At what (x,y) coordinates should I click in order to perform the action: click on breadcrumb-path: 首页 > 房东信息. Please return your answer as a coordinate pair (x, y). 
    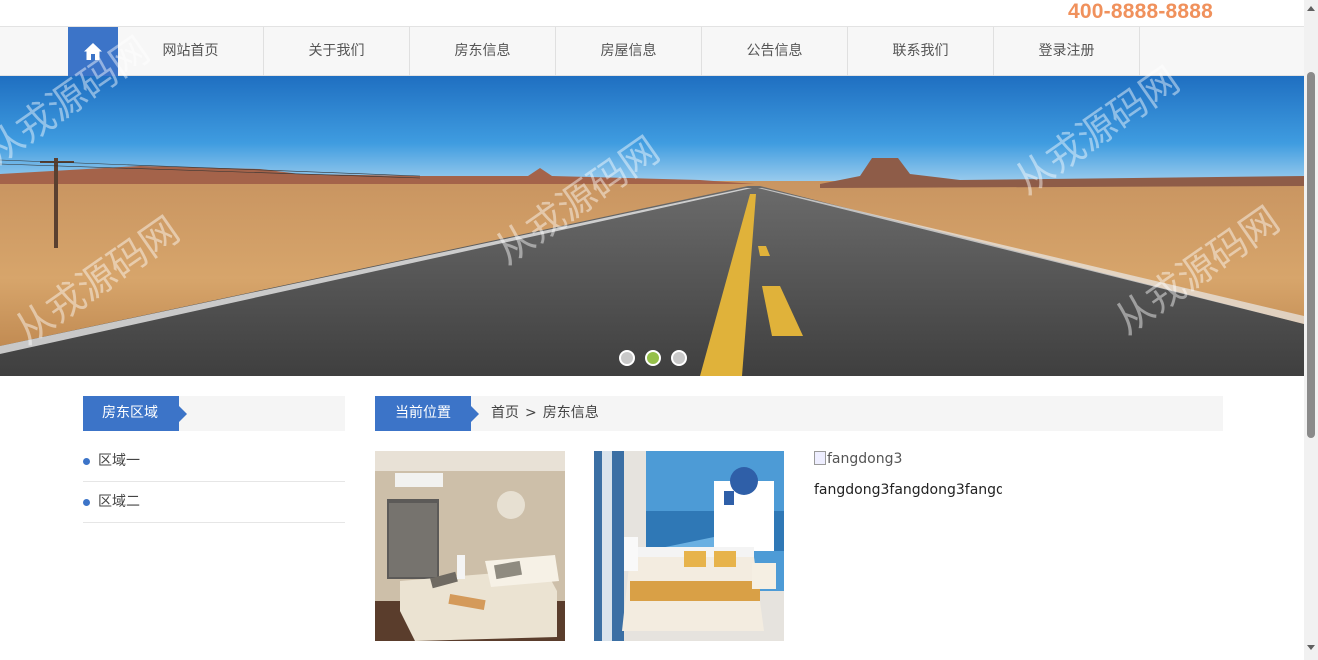
    Looking at the image, I should click on (548, 413).